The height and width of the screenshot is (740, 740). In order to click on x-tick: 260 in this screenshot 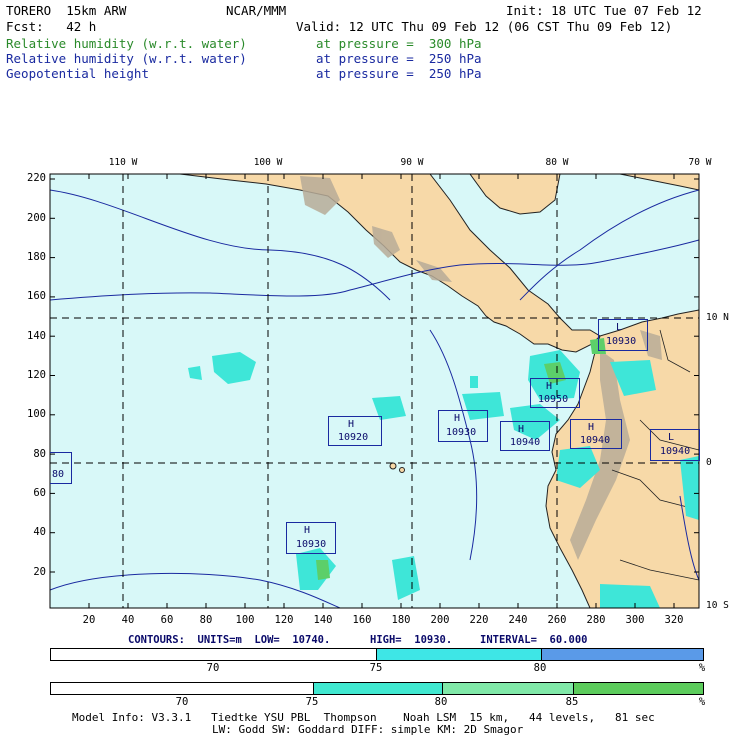, I will do `click(557, 620)`.